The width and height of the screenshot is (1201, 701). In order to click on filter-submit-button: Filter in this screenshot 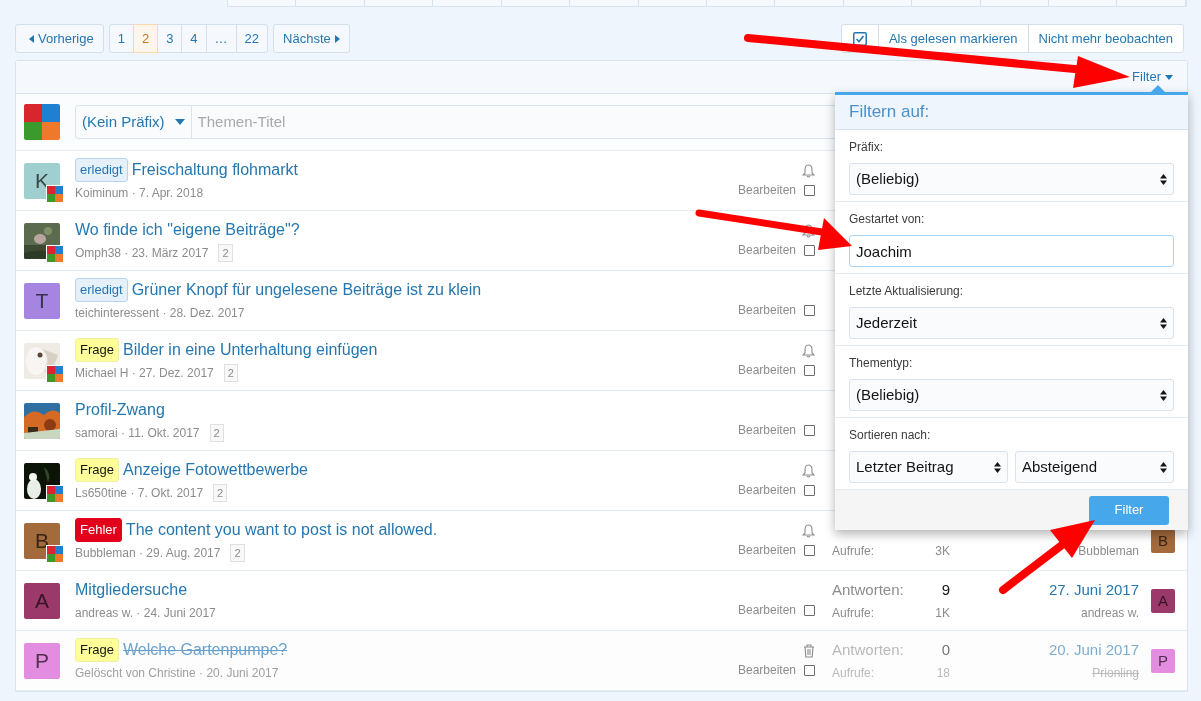, I will do `click(1129, 510)`.